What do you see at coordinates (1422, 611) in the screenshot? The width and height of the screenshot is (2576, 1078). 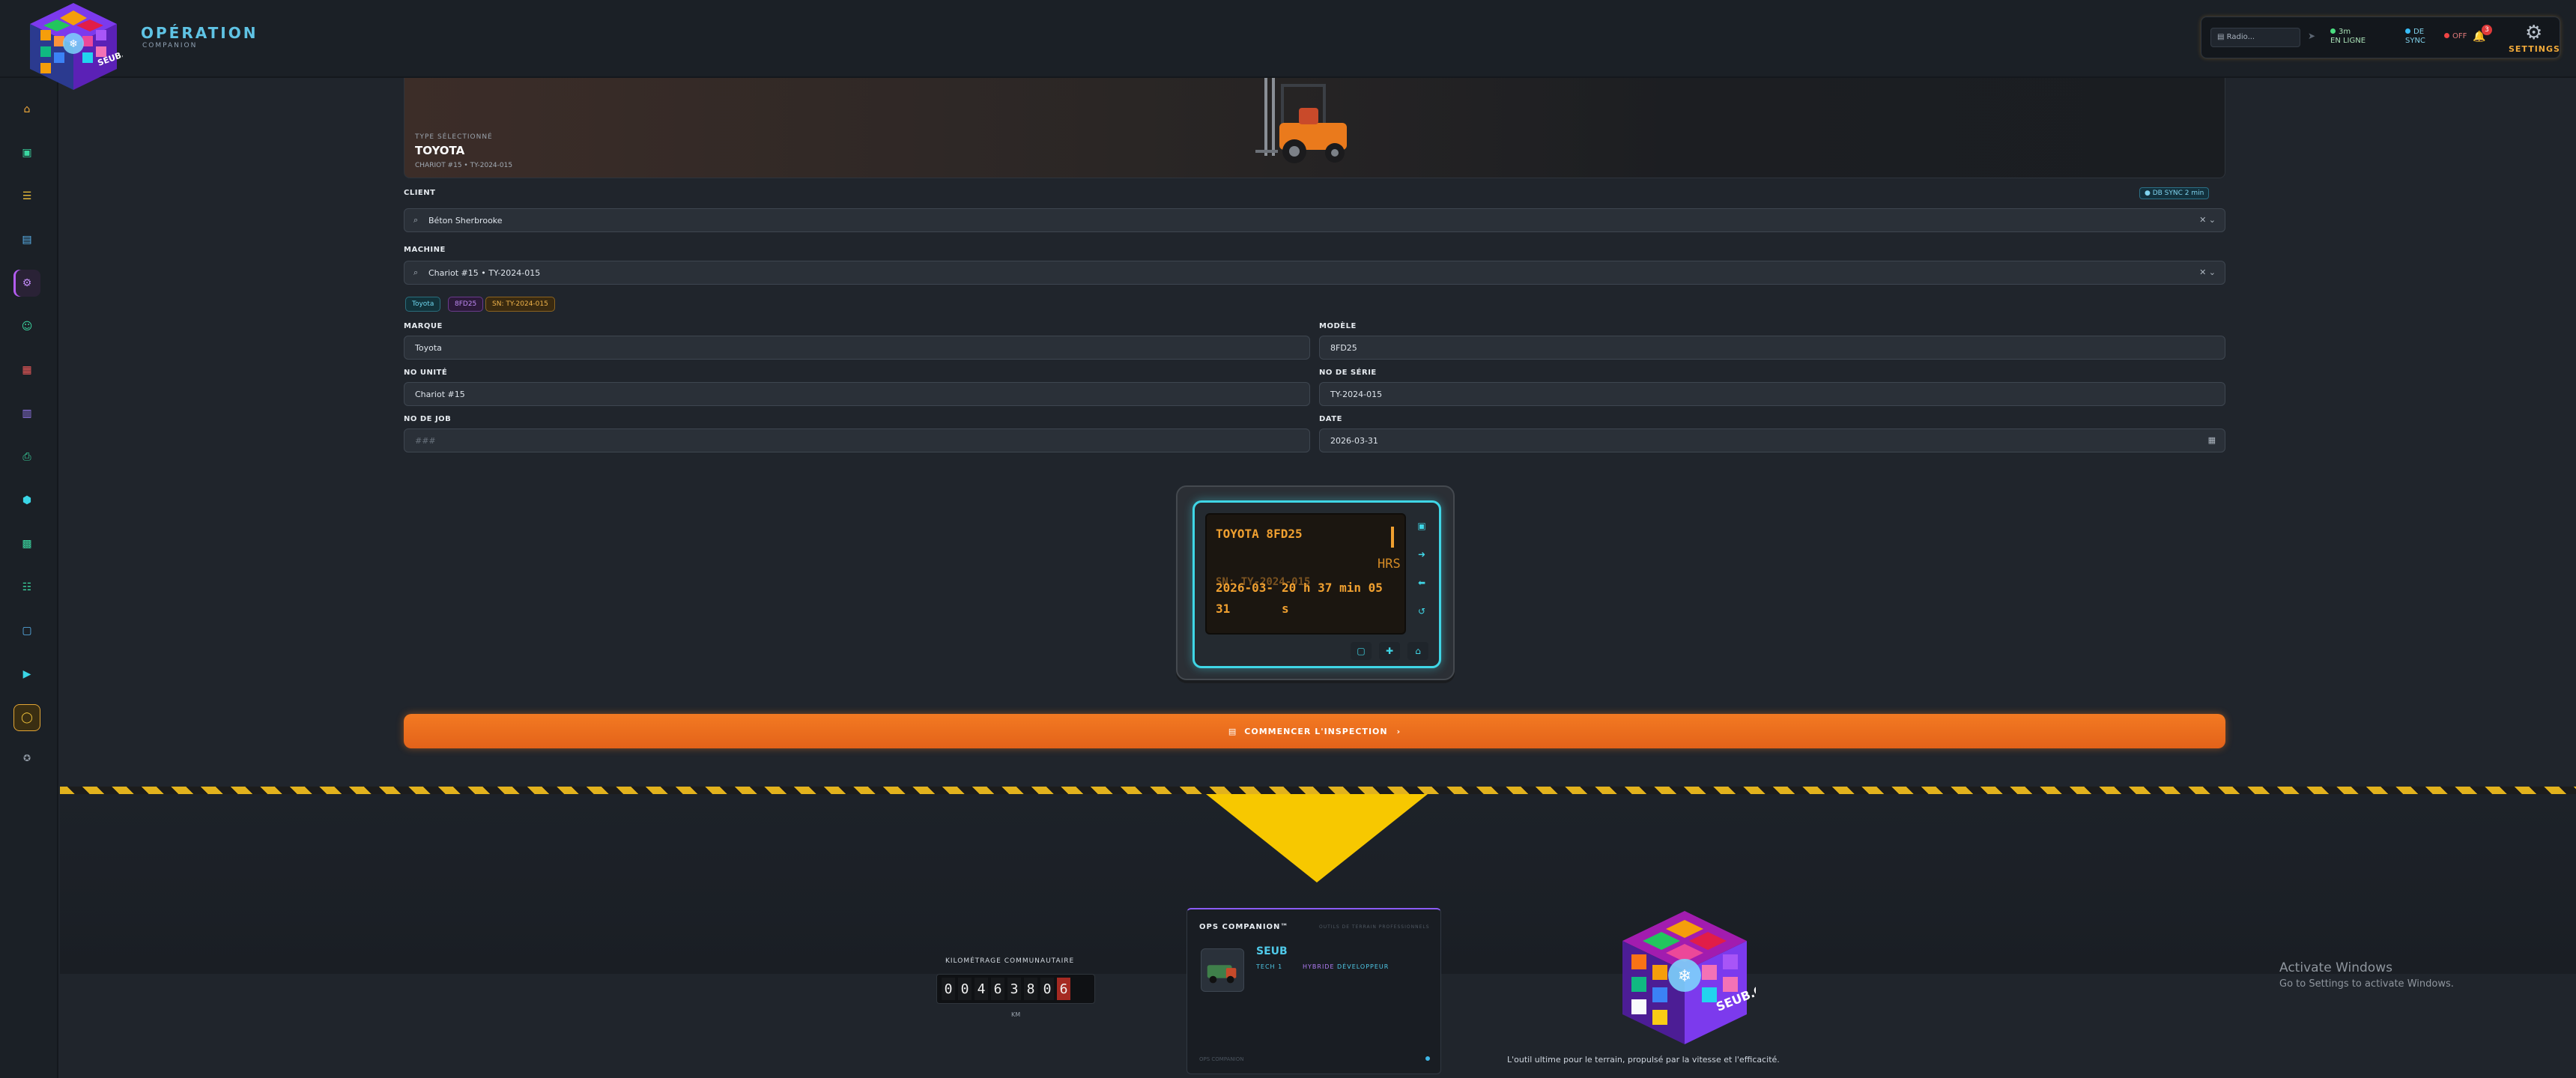 I see `display-undo-icon: ↺` at bounding box center [1422, 611].